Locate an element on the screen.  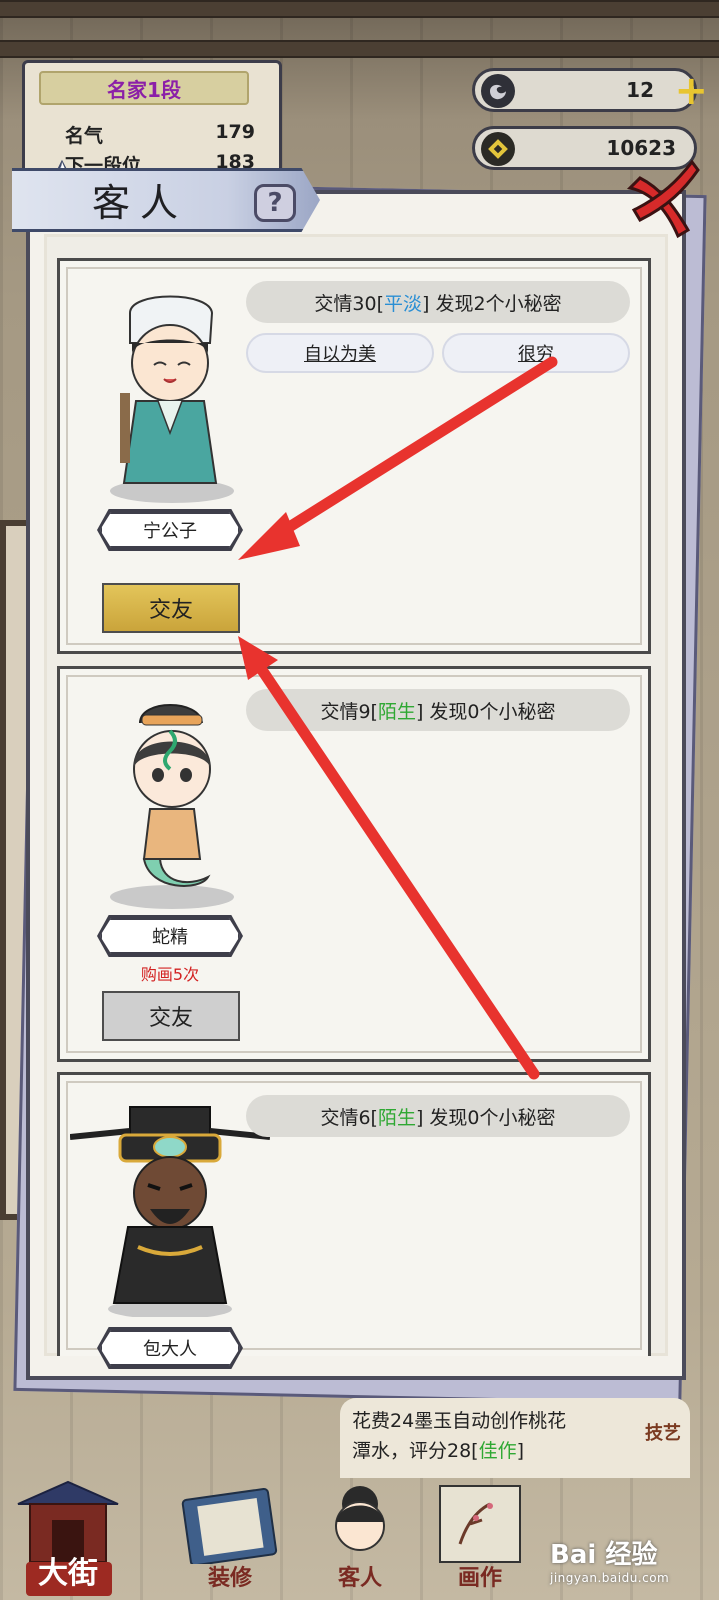
affinity-info: 交情30[平淡] 发现2个小秘密 is located at coordinates (438, 302).